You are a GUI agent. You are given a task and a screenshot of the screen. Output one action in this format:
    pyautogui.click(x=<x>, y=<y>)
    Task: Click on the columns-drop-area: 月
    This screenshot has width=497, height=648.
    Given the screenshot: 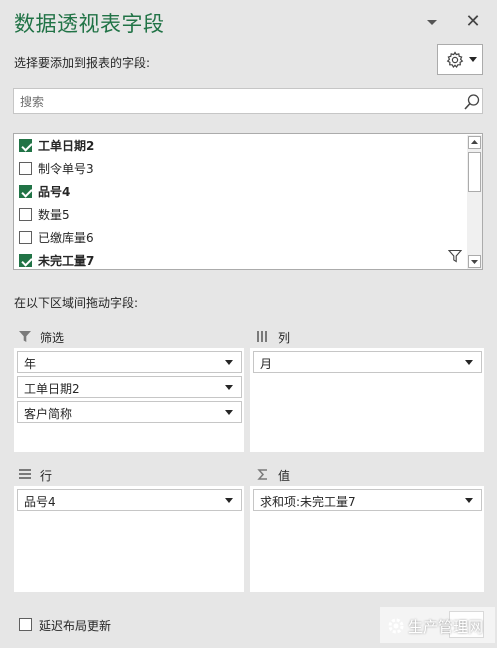 What is the action you would take?
    pyautogui.click(x=367, y=400)
    